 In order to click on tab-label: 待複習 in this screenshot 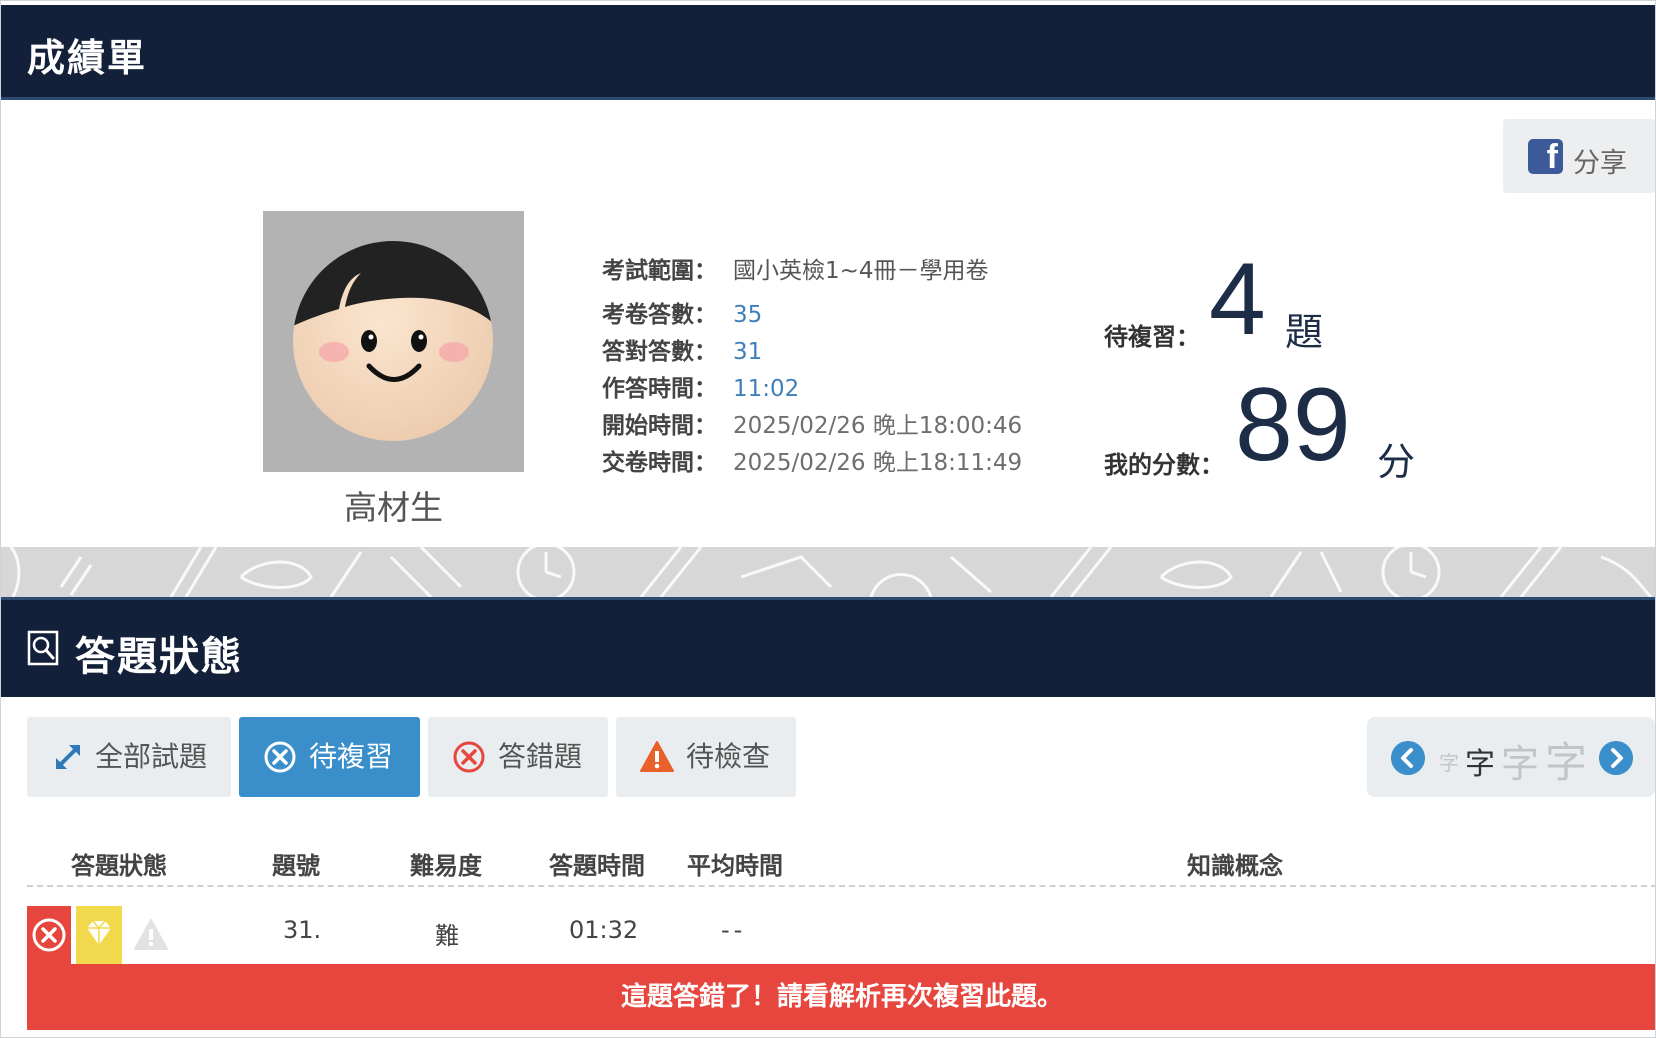, I will do `click(351, 756)`.